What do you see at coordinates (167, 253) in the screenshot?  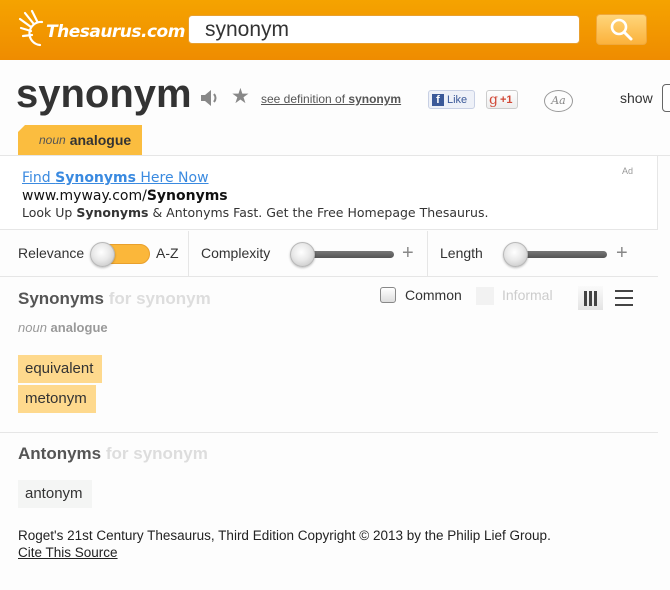 I see `az-label: A-Z` at bounding box center [167, 253].